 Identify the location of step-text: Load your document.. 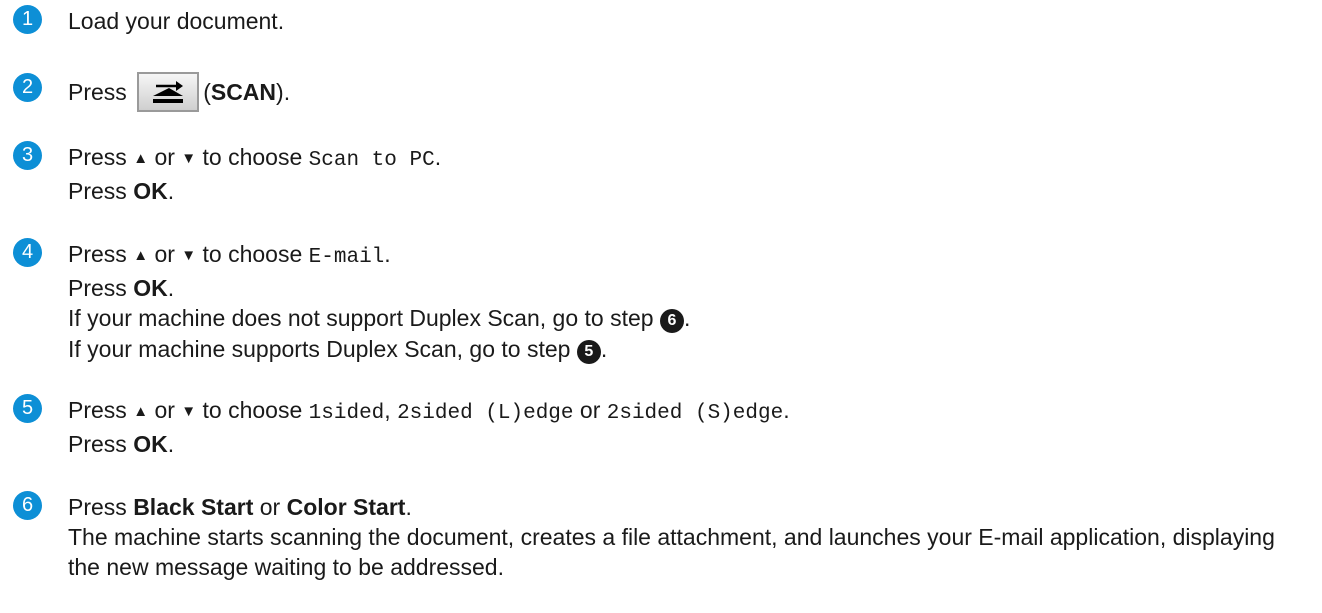
(176, 21).